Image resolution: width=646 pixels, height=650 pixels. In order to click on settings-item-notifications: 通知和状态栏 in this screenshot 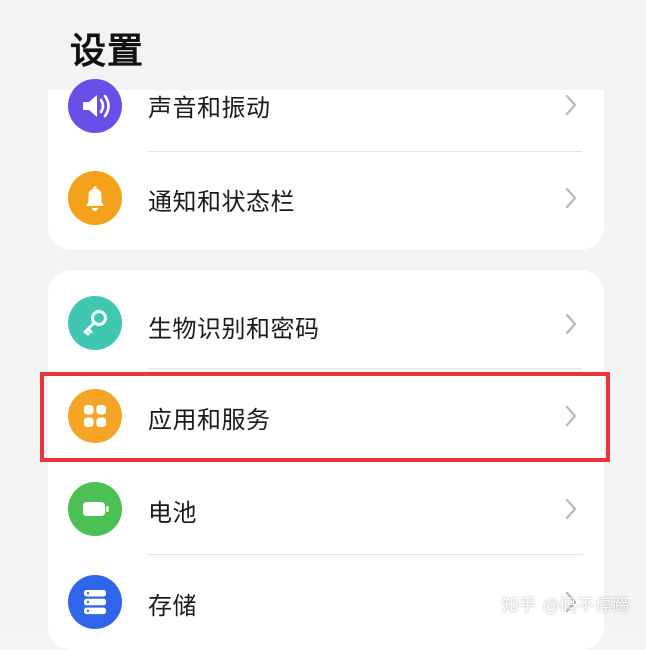, I will do `click(326, 198)`.